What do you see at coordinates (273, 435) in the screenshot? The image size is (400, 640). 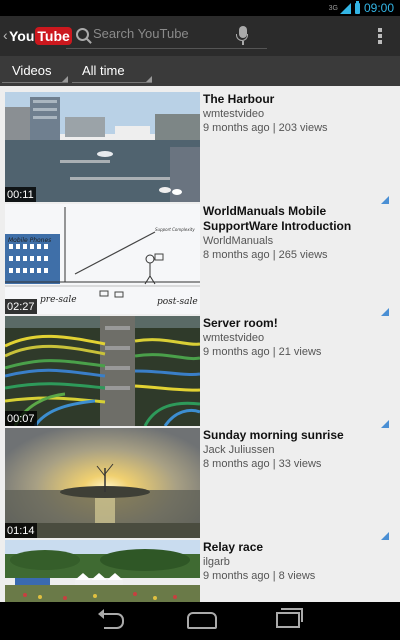 I see `video-title: Sunday morning sunrise` at bounding box center [273, 435].